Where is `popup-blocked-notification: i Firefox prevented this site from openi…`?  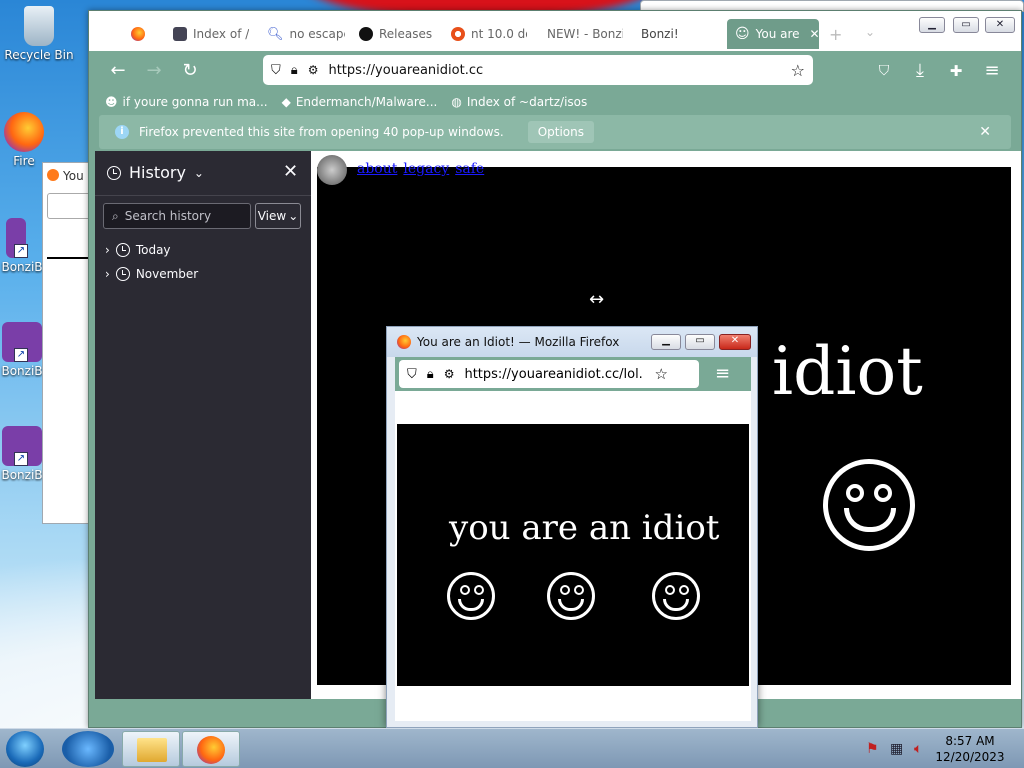 popup-blocked-notification: i Firefox prevented this site from openi… is located at coordinates (555, 132).